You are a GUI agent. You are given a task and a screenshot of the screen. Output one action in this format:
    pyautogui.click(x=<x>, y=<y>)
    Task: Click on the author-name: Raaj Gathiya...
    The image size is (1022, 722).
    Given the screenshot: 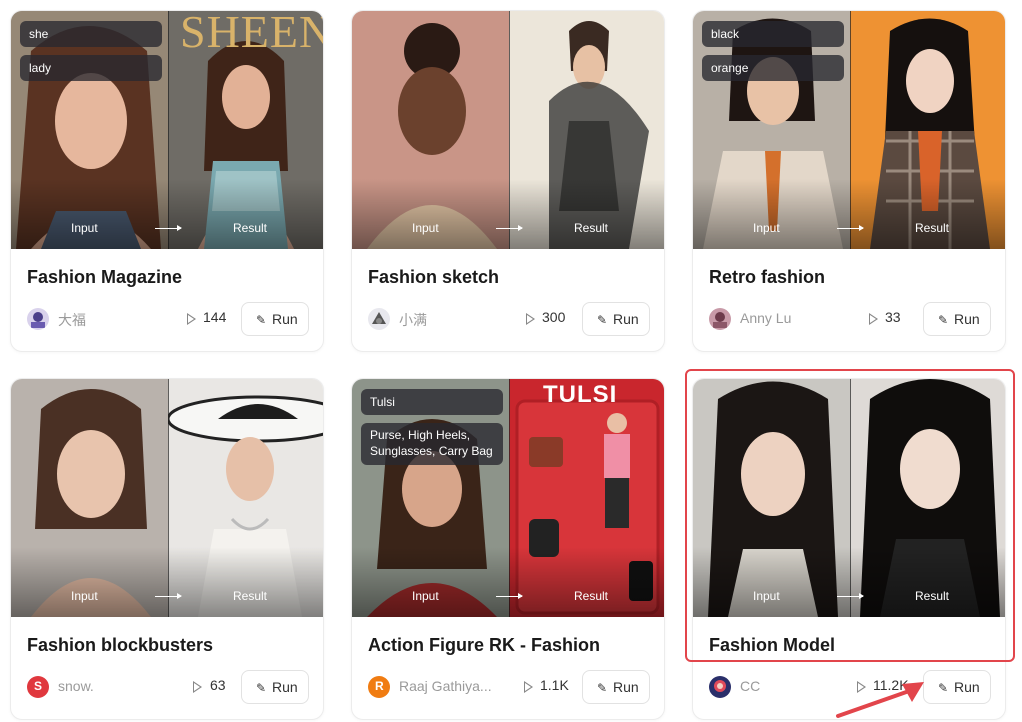 What is the action you would take?
    pyautogui.click(x=445, y=686)
    